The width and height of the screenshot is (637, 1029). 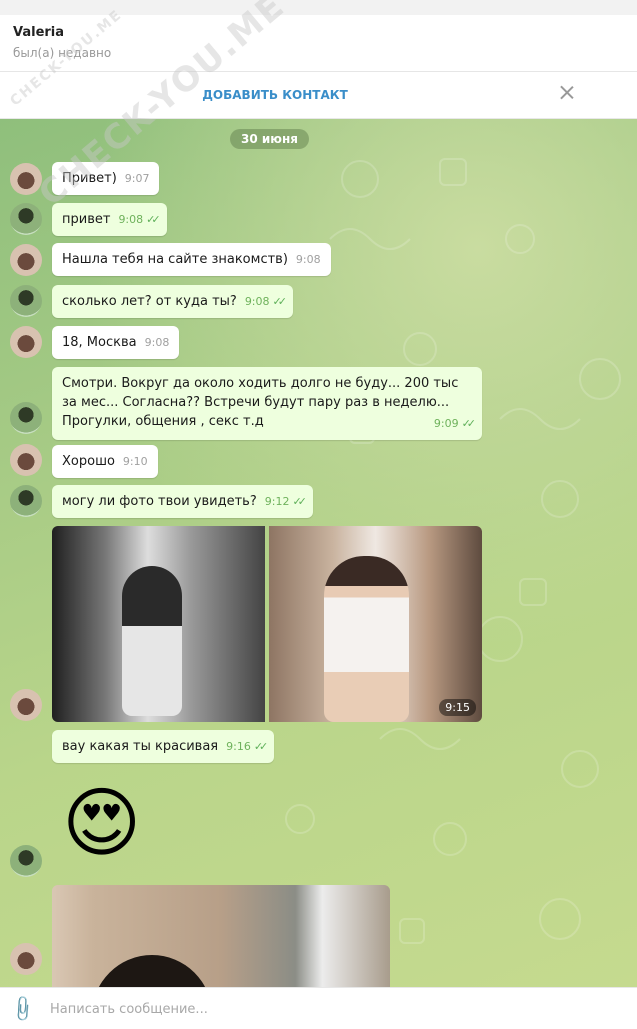 I want to click on message-time: 9:12, so click(x=277, y=501).